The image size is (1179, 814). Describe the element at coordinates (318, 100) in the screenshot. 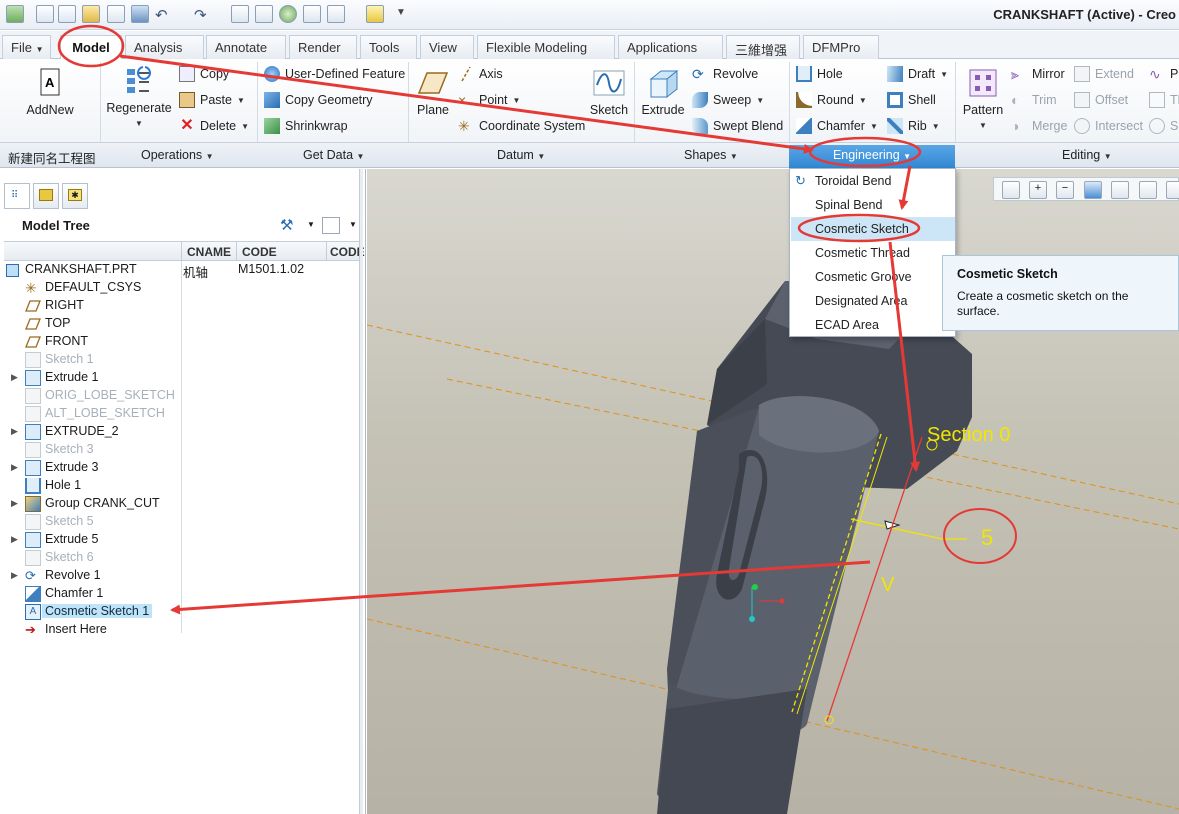

I see `copy-geometry-button: Copy Geometry` at that location.